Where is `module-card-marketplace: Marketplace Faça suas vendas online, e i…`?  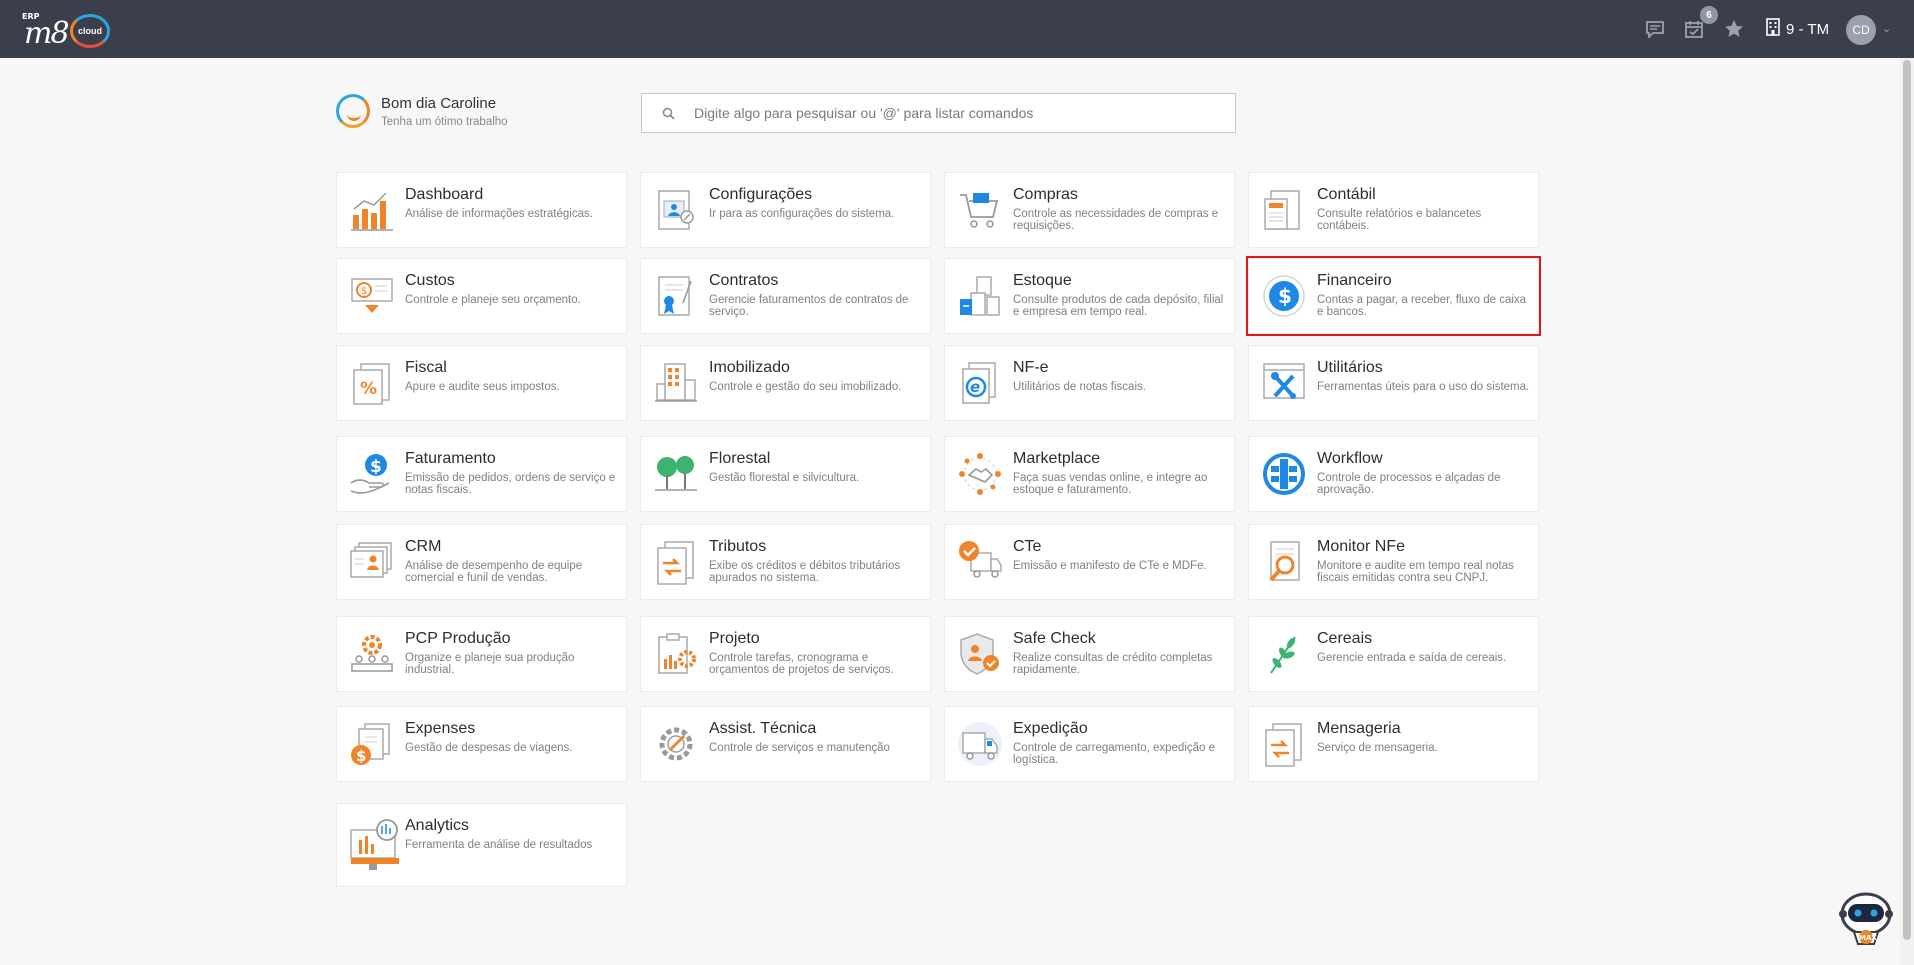
module-card-marketplace: Marketplace Faça suas vendas online, e i… is located at coordinates (1089, 474).